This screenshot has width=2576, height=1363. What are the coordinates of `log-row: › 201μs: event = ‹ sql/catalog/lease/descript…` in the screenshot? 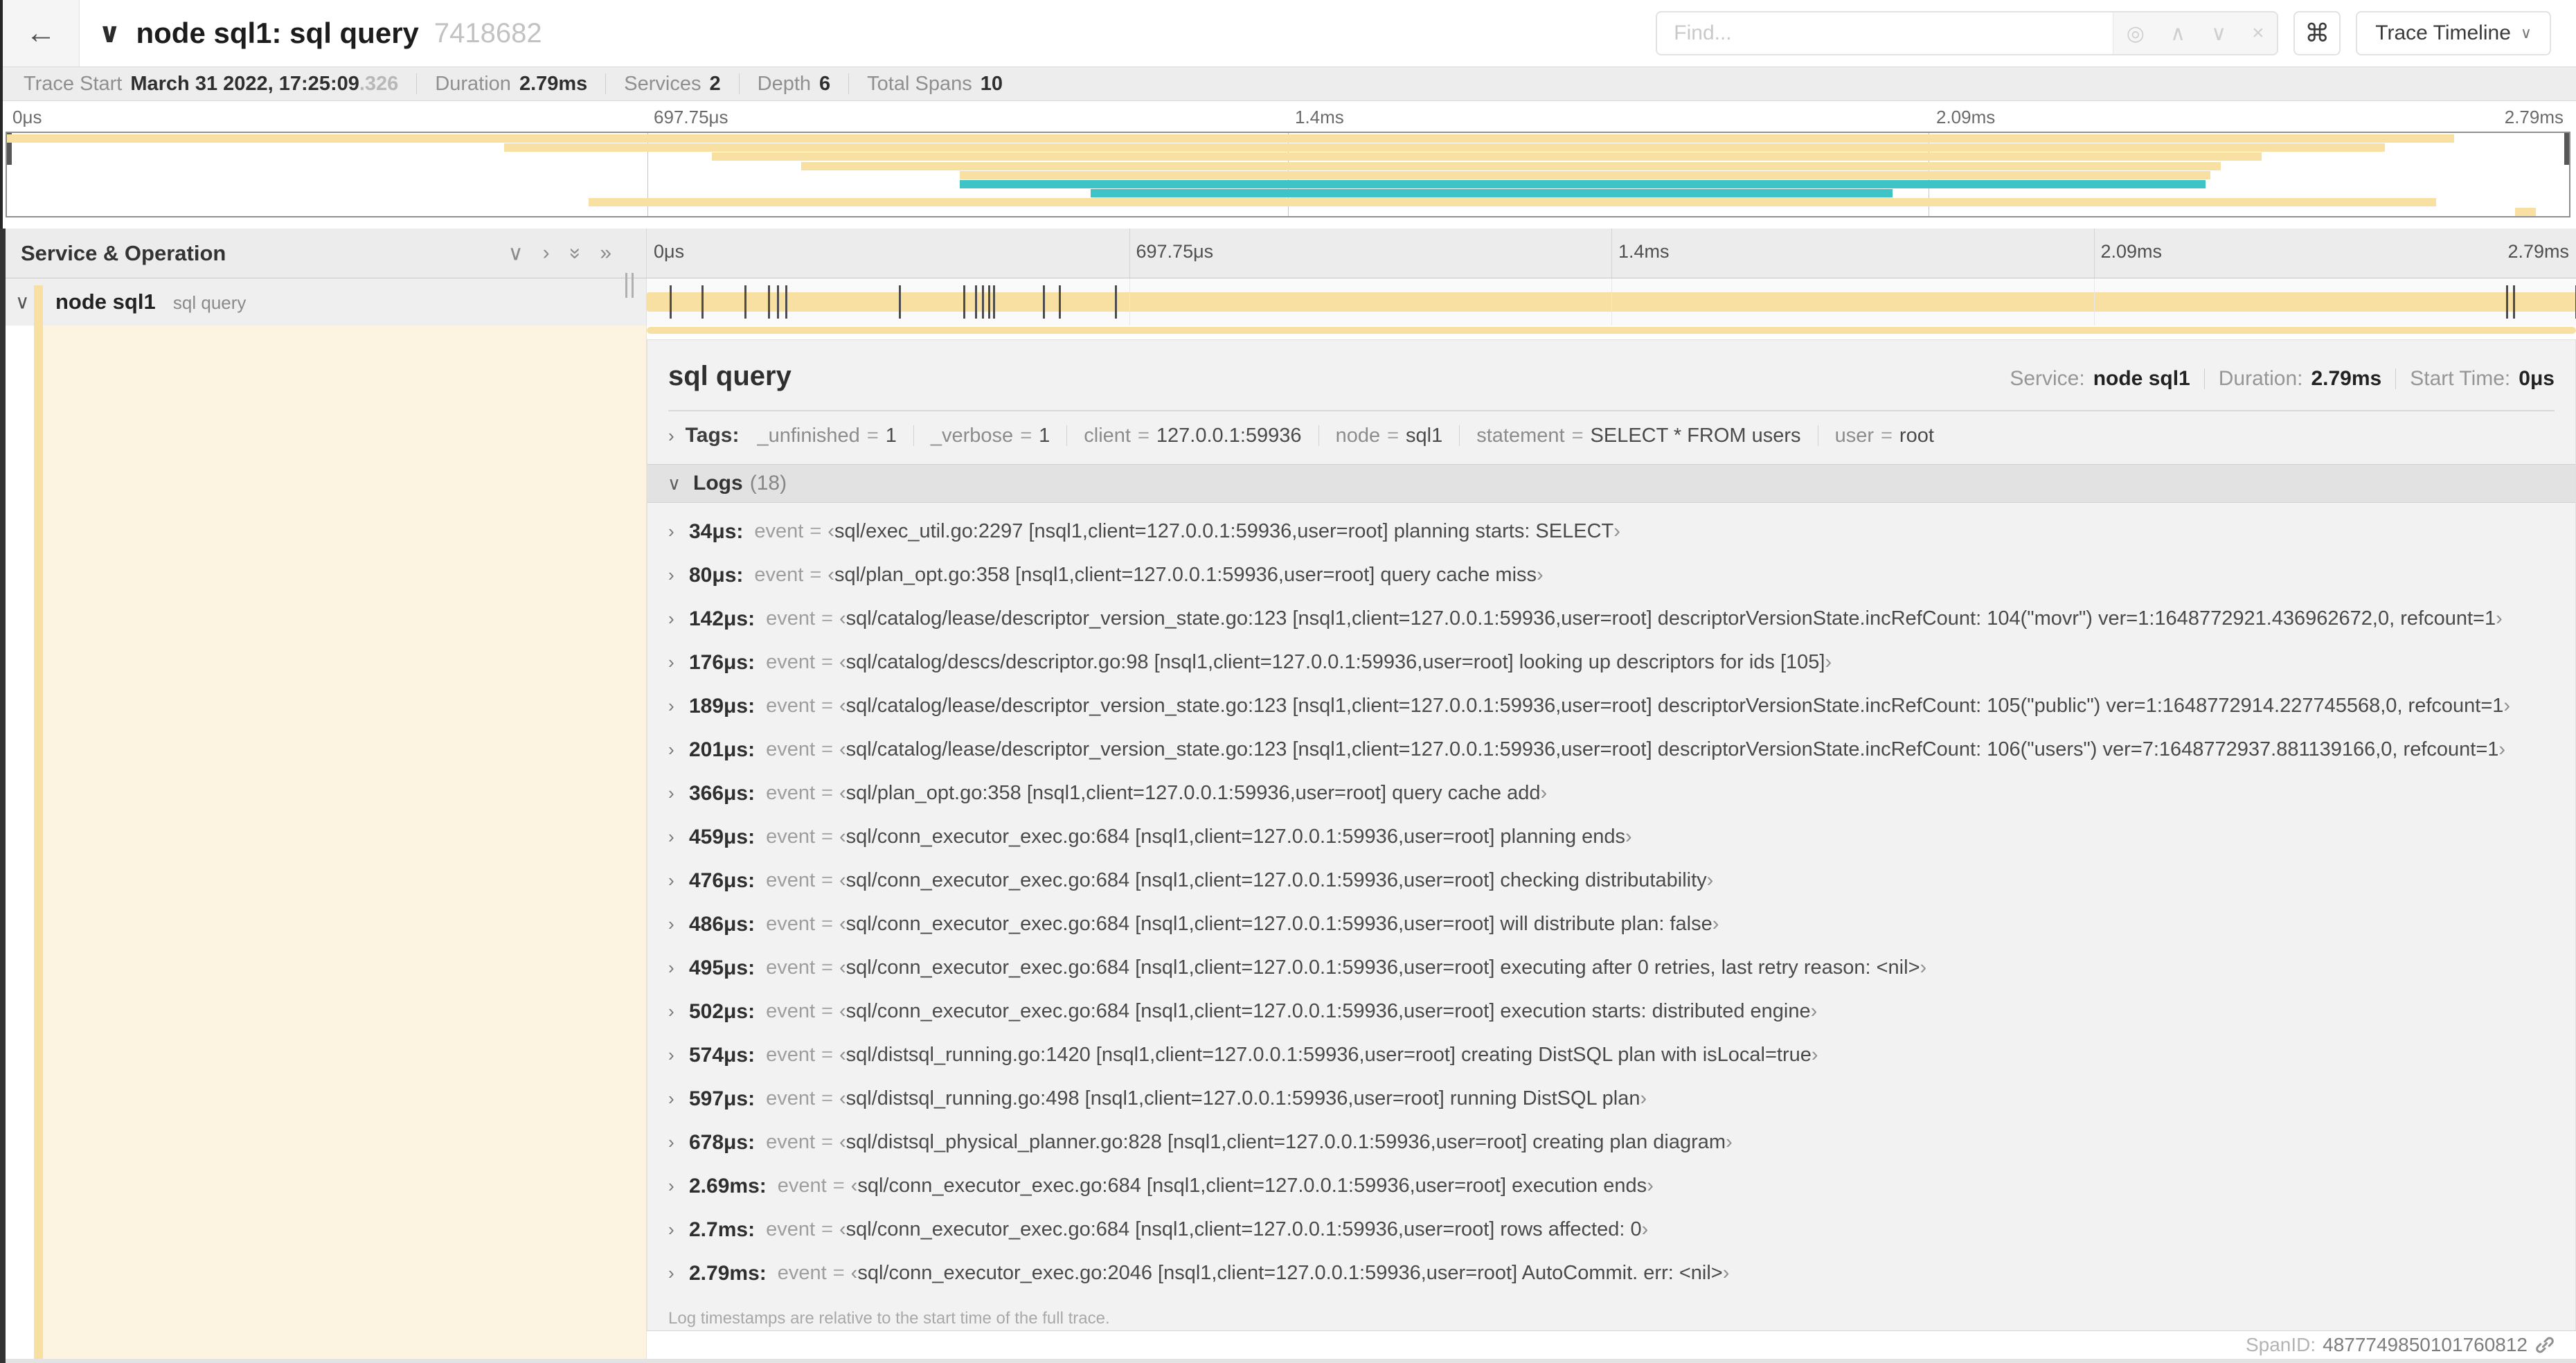 It's located at (1612, 750).